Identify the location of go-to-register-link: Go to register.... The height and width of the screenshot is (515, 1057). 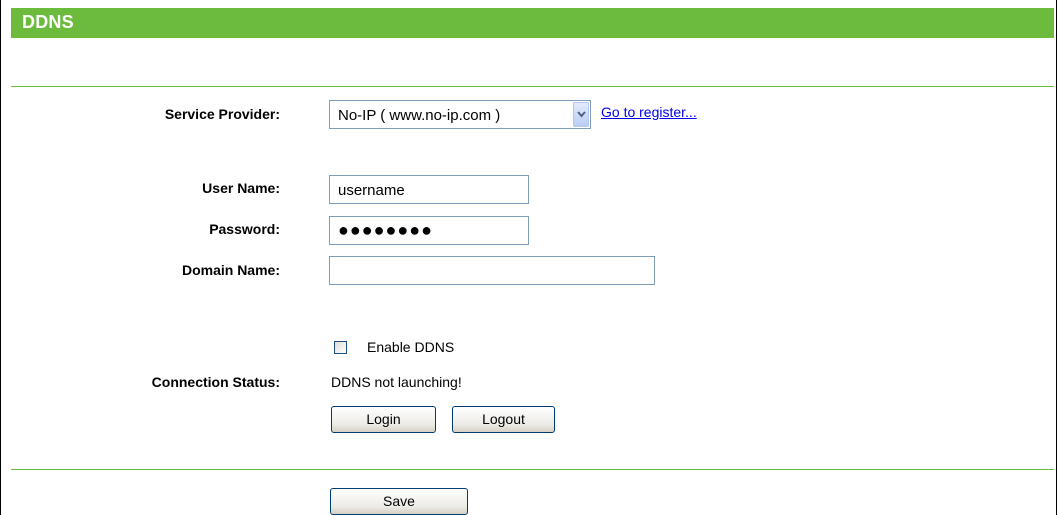
(649, 112).